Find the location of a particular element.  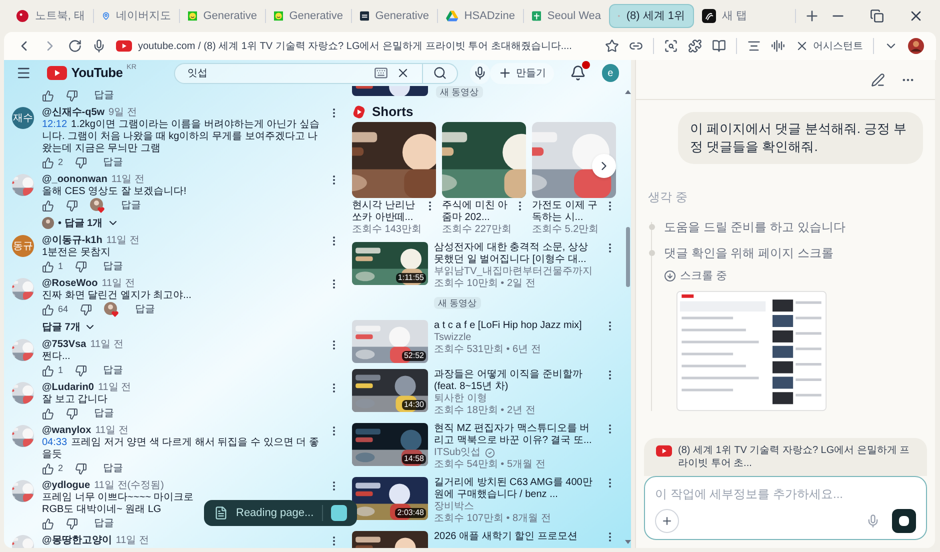

browser-tab: Seoul Wea is located at coordinates (566, 16).